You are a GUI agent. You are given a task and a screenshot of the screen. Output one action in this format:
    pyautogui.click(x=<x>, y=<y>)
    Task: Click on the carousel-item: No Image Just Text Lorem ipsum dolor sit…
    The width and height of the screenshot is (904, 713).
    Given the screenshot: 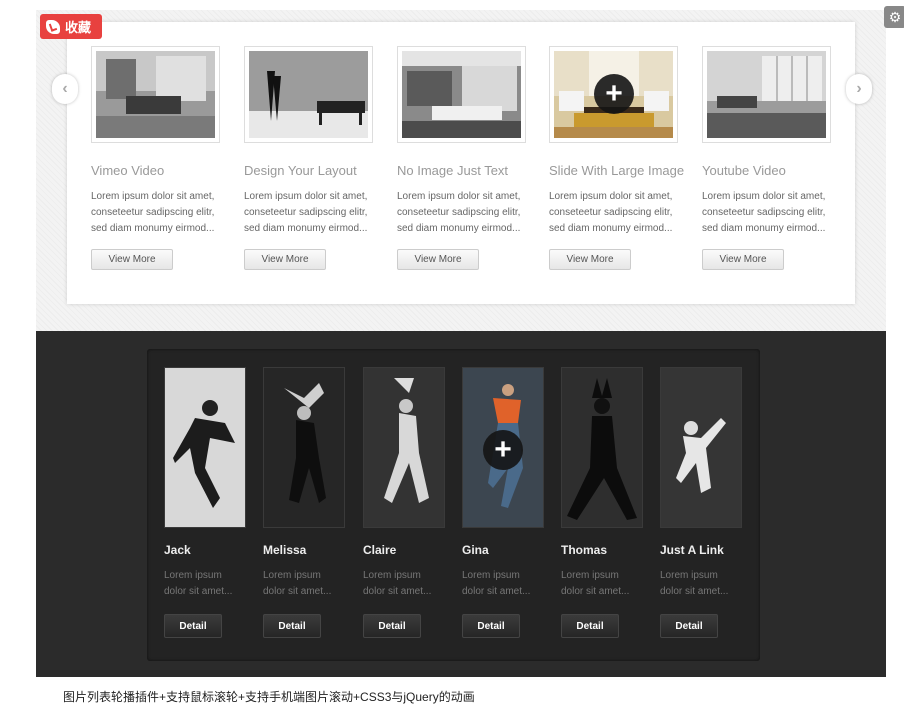 What is the action you would take?
    pyautogui.click(x=462, y=158)
    